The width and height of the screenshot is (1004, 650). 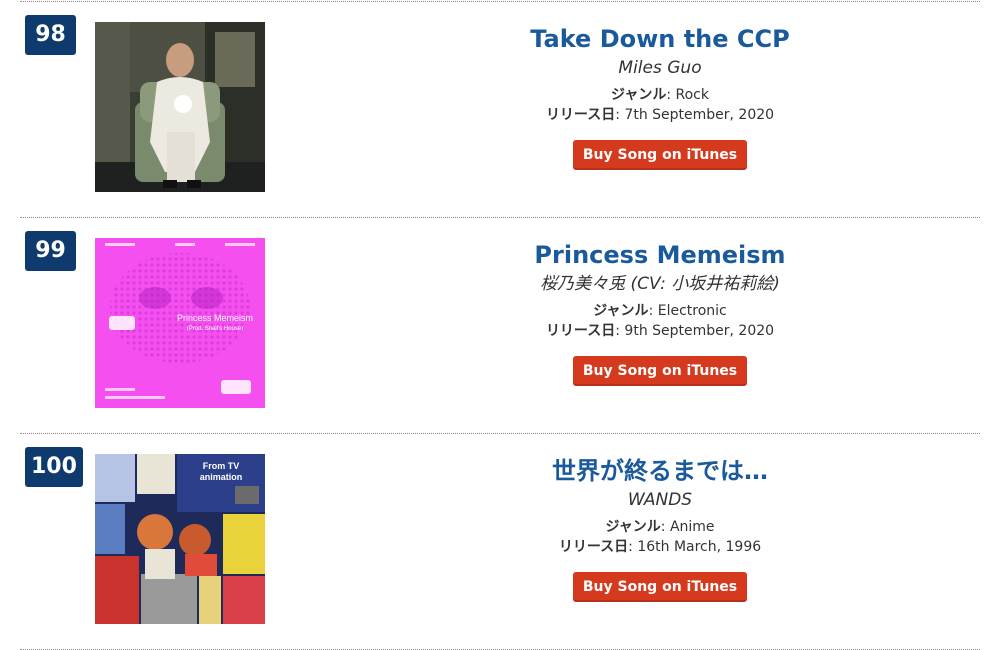 I want to click on release-line: リリース日: 16th March, 1996, so click(x=660, y=547).